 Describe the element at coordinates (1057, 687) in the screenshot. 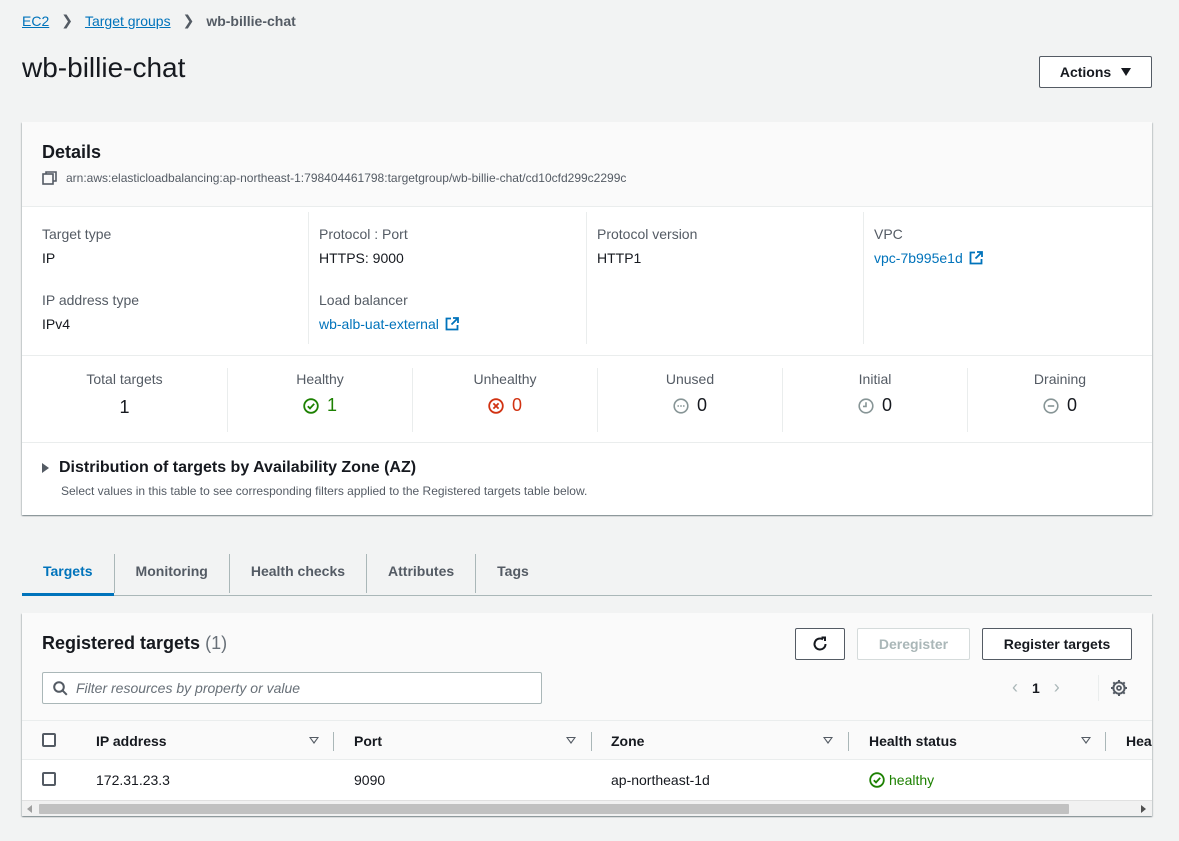

I see `chevron-right-icon: ›` at that location.